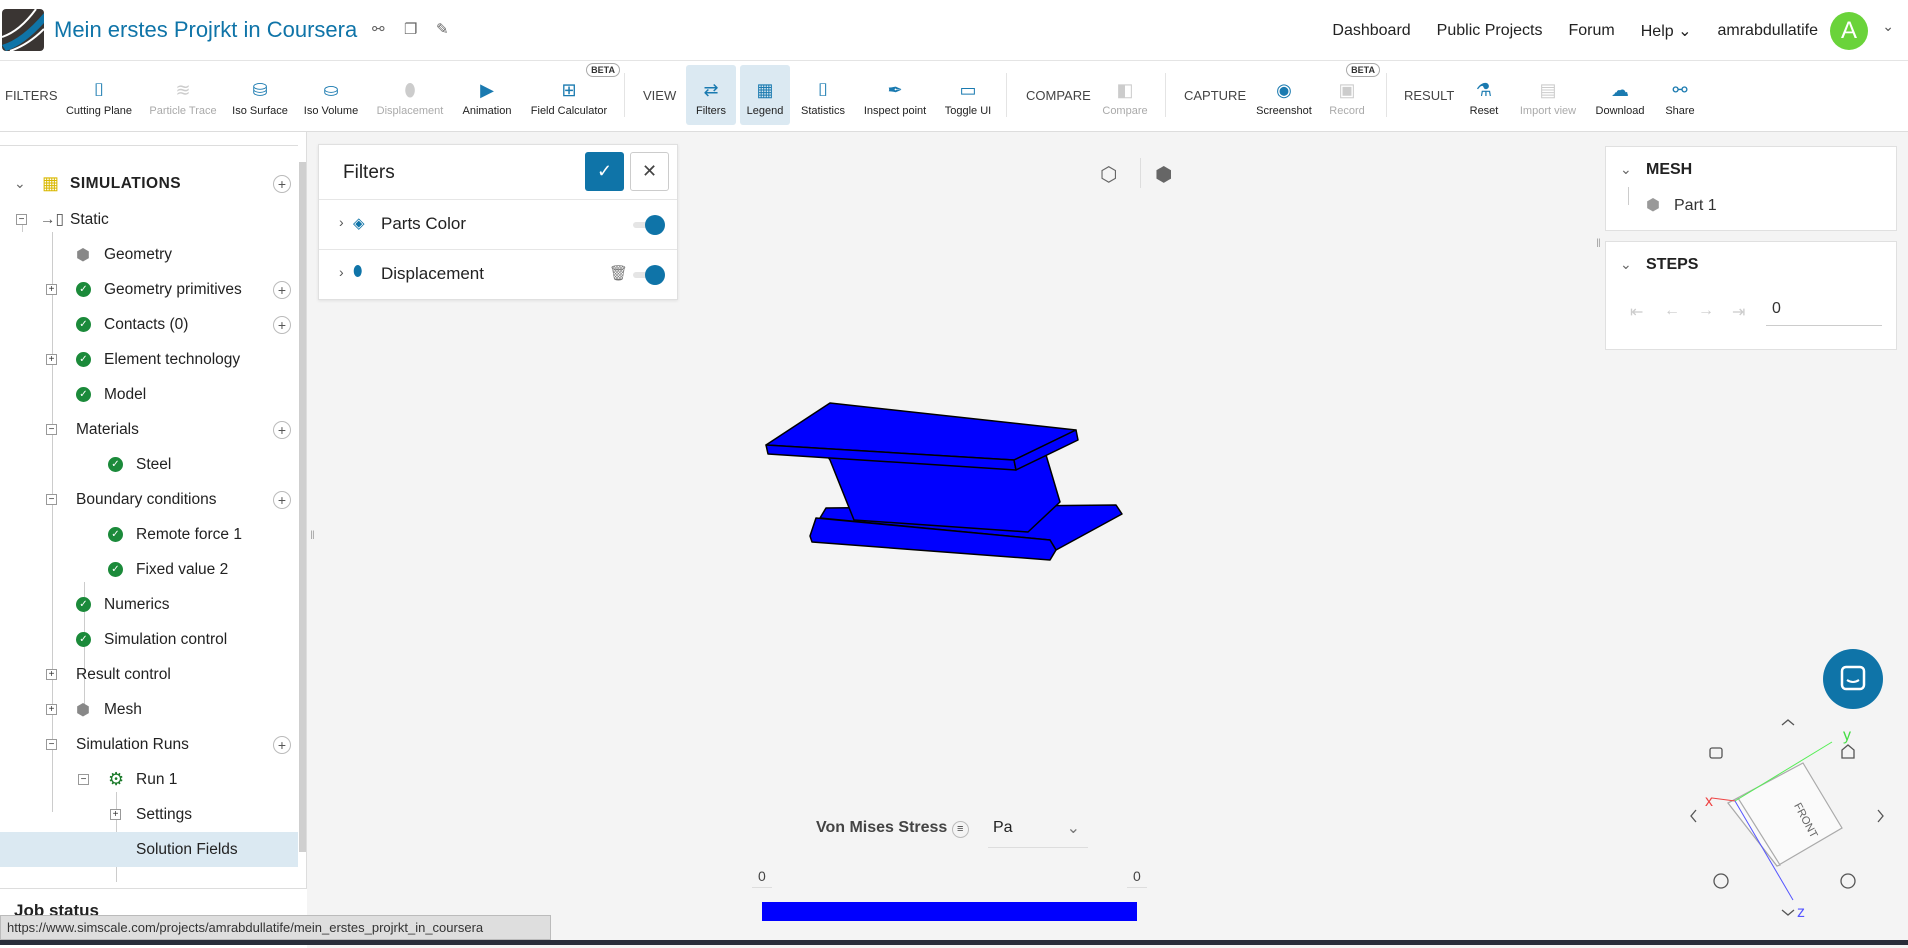 Image resolution: width=1908 pixels, height=948 pixels. Describe the element at coordinates (1824, 310) in the screenshot. I see `step-input: 0` at that location.